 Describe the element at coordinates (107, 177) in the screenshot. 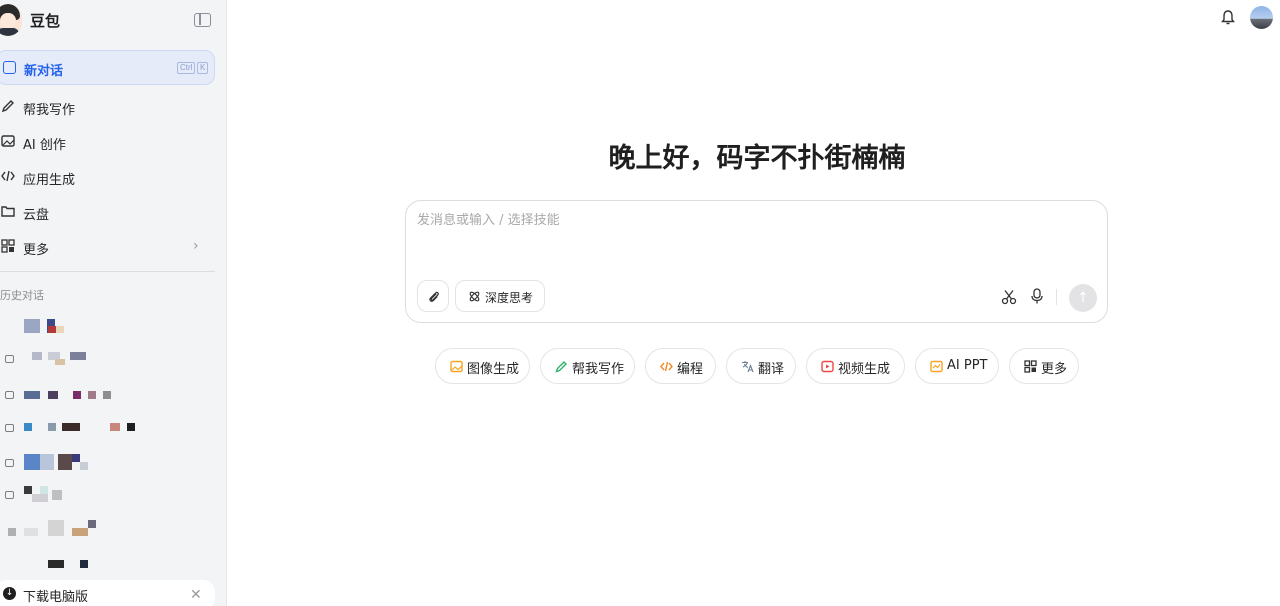

I see `sidebar-item-app-gen: 应用生成` at that location.